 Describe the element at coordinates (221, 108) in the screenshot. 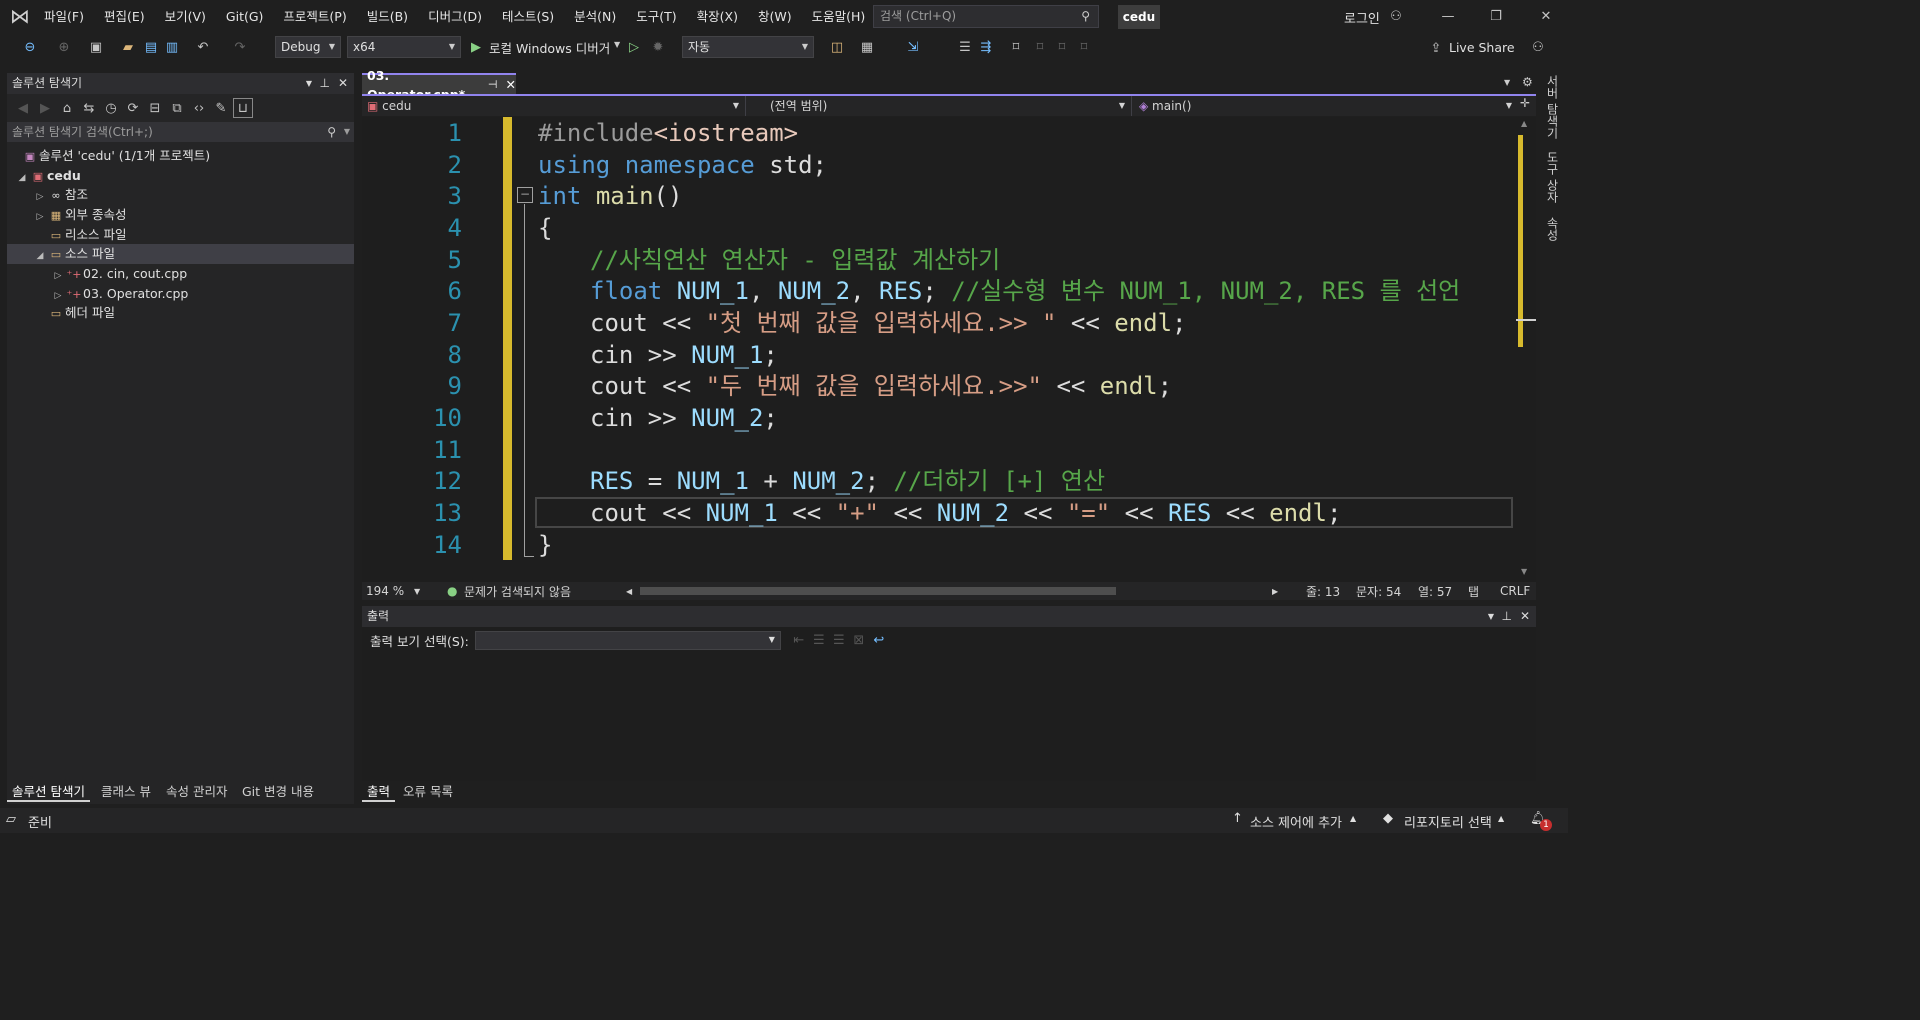

I see `properties-icon: ✎` at that location.